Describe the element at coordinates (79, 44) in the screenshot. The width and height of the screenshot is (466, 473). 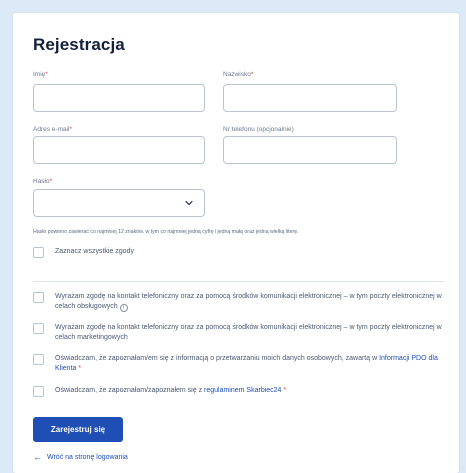
I see `page-title: Rejestracja` at that location.